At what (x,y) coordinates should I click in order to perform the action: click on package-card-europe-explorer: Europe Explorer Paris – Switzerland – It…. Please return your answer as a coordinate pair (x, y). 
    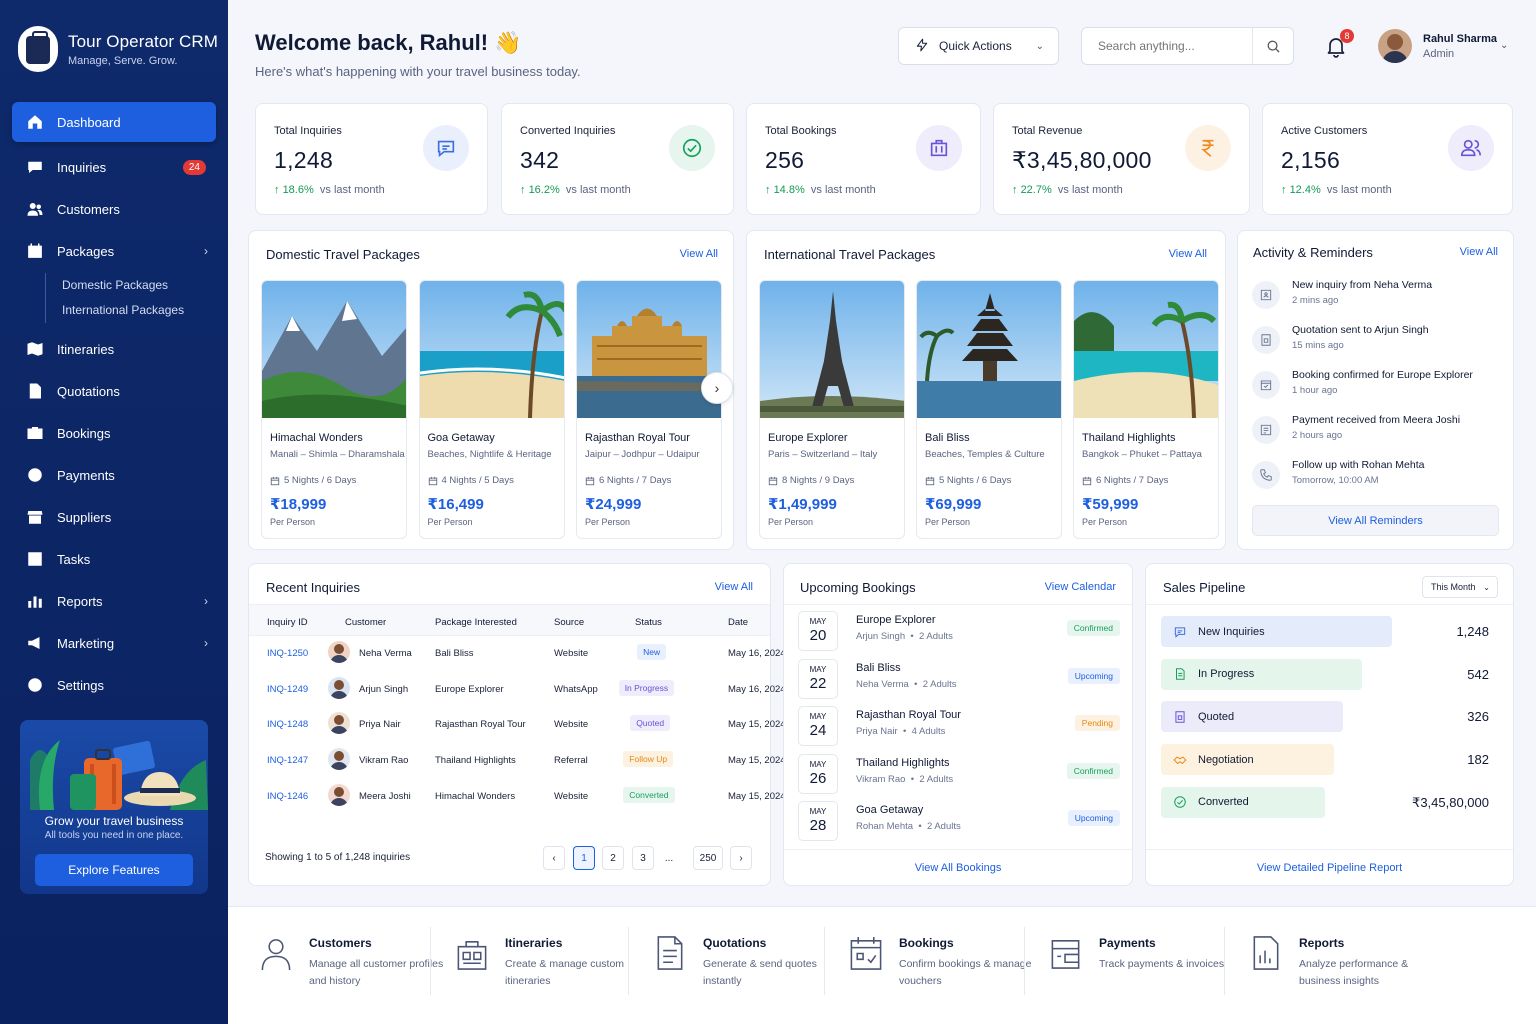
    Looking at the image, I should click on (832, 409).